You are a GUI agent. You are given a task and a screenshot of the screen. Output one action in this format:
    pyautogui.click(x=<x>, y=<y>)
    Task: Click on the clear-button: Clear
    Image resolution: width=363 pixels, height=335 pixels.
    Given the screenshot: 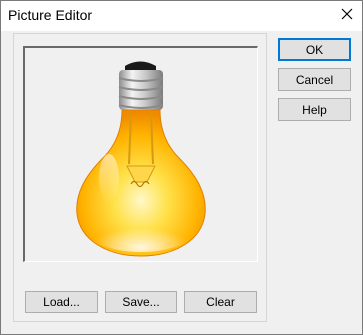 What is the action you would take?
    pyautogui.click(x=220, y=302)
    